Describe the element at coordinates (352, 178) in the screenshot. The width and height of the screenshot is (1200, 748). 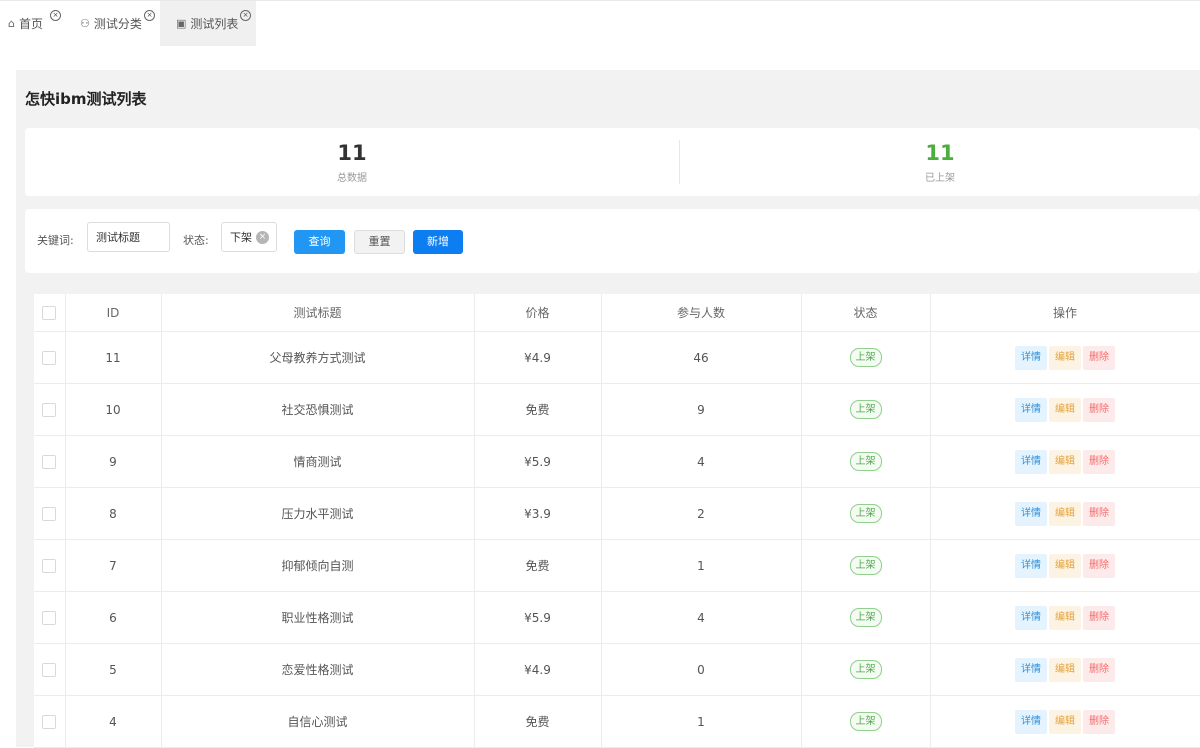
I see `stat-label: 总数据` at that location.